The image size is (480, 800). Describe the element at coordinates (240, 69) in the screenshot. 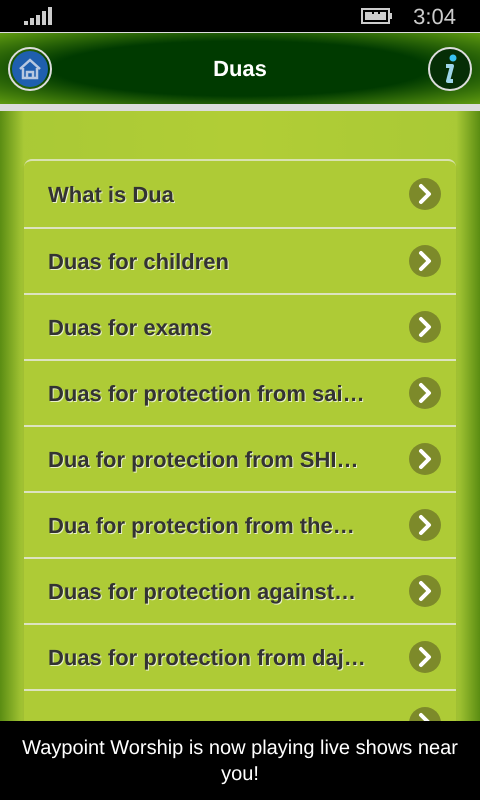

I see `page-title: Duas` at that location.